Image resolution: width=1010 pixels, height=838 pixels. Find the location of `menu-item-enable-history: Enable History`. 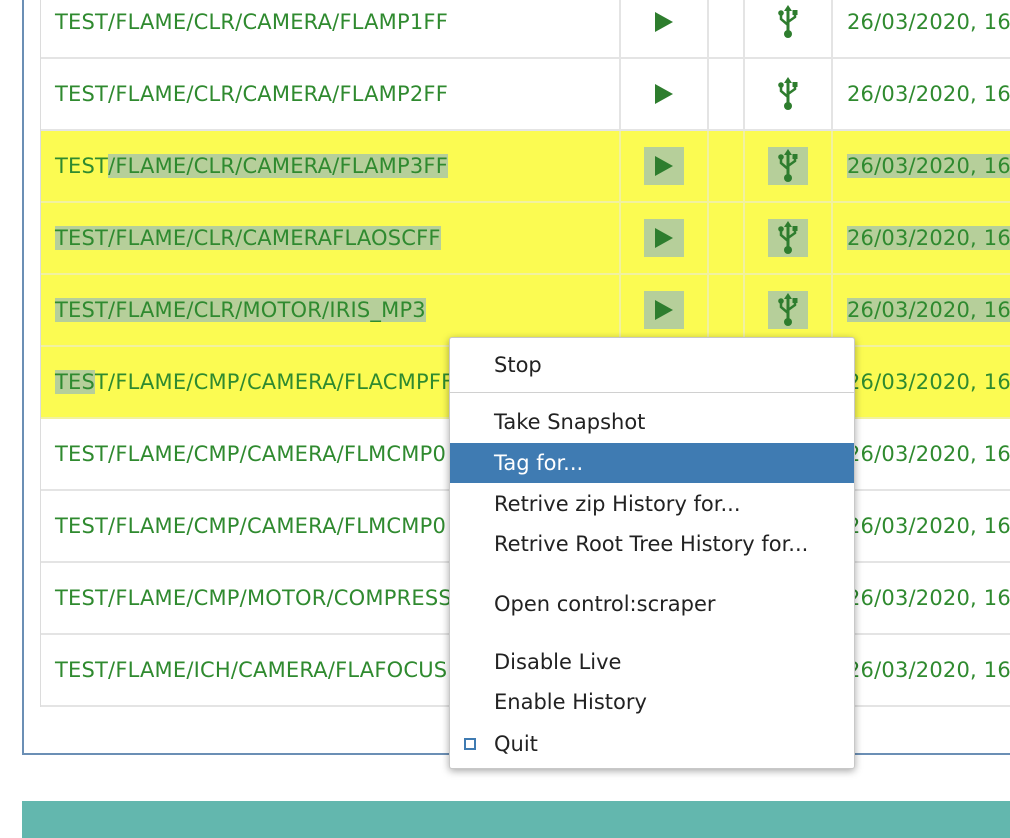

menu-item-enable-history: Enable History is located at coordinates (652, 702).